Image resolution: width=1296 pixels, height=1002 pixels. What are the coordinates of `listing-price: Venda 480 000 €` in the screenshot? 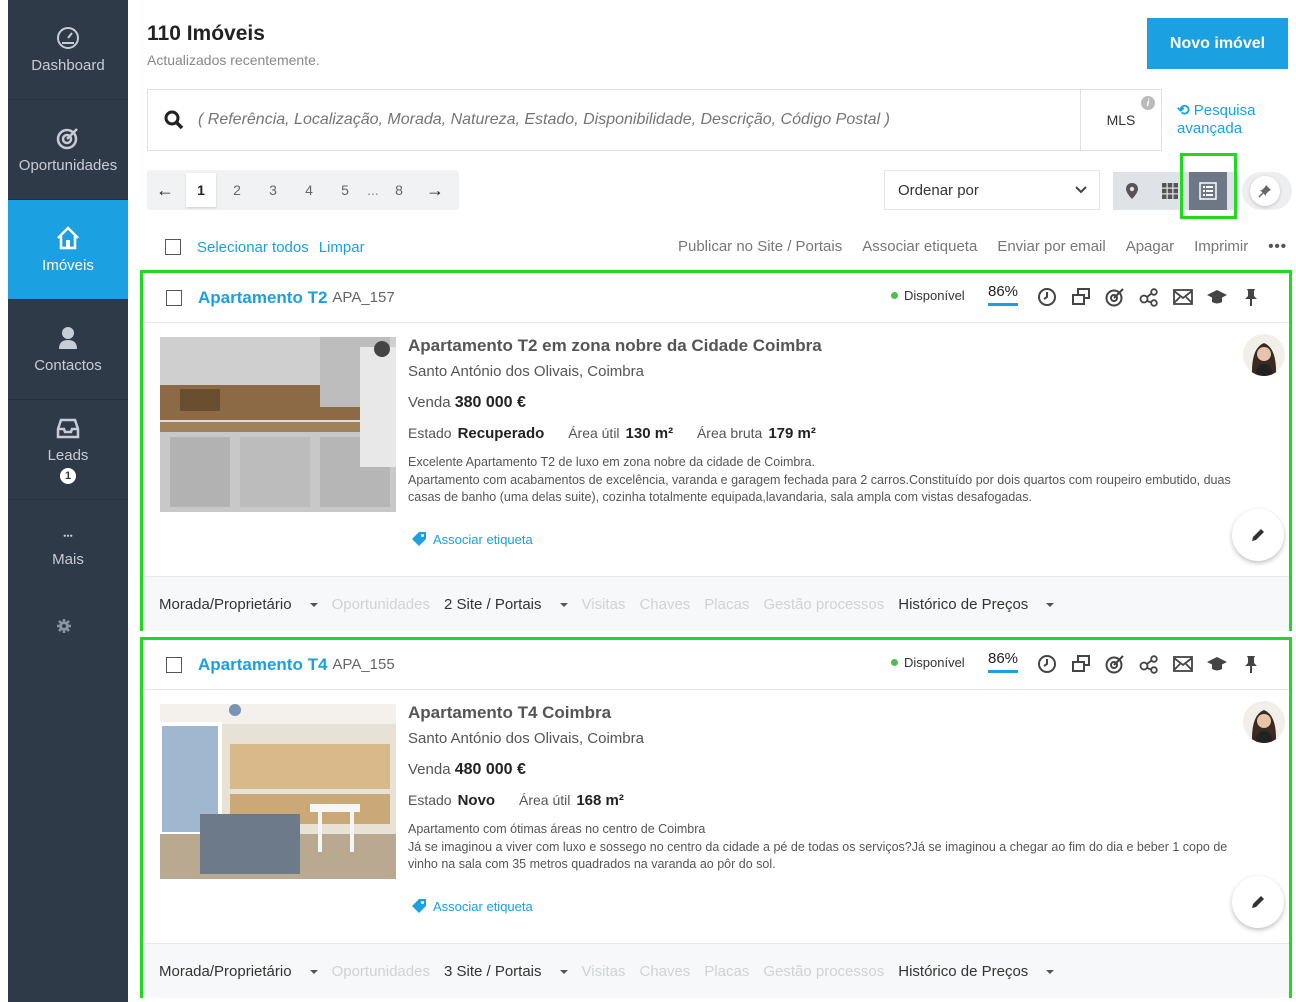 It's located at (467, 770).